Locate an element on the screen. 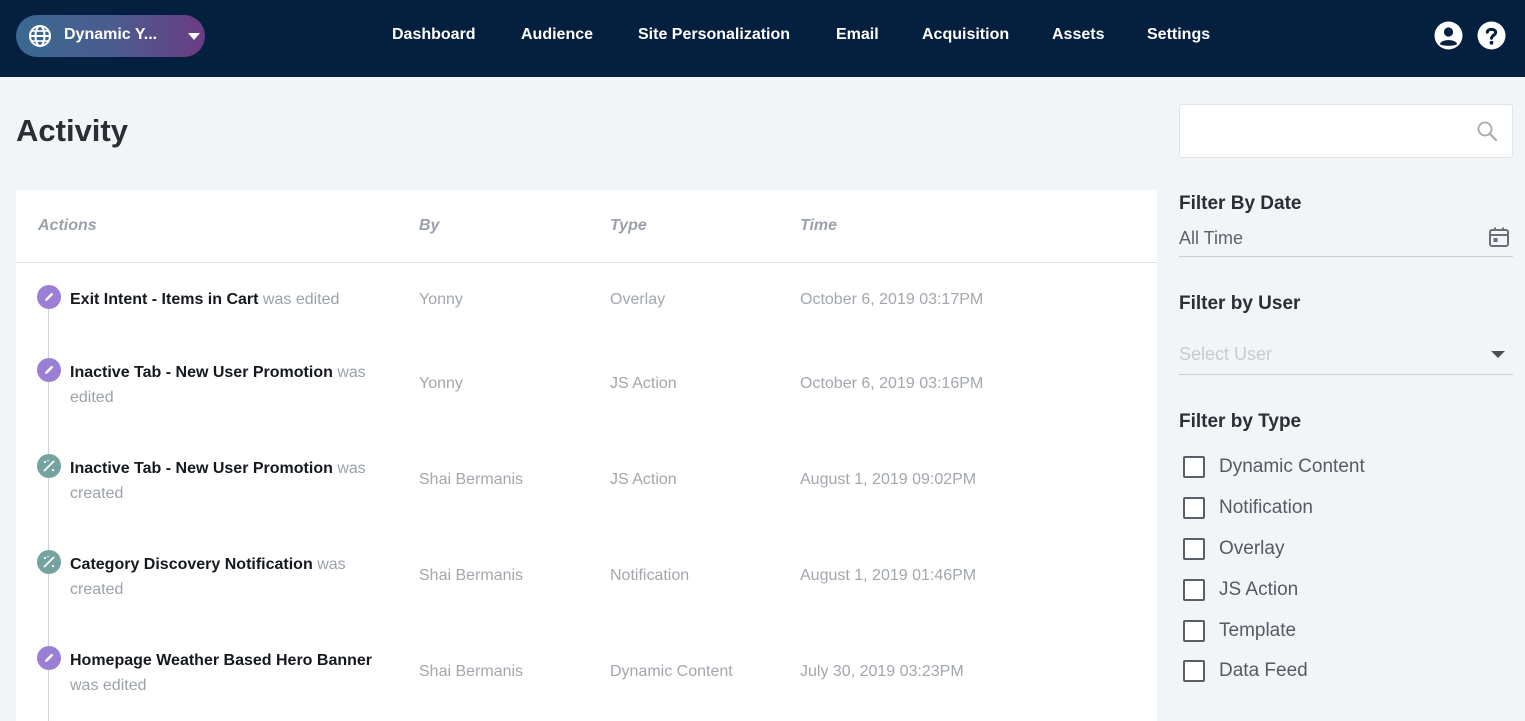  campaign-name: Exit Intent - Items in Cart is located at coordinates (164, 299).